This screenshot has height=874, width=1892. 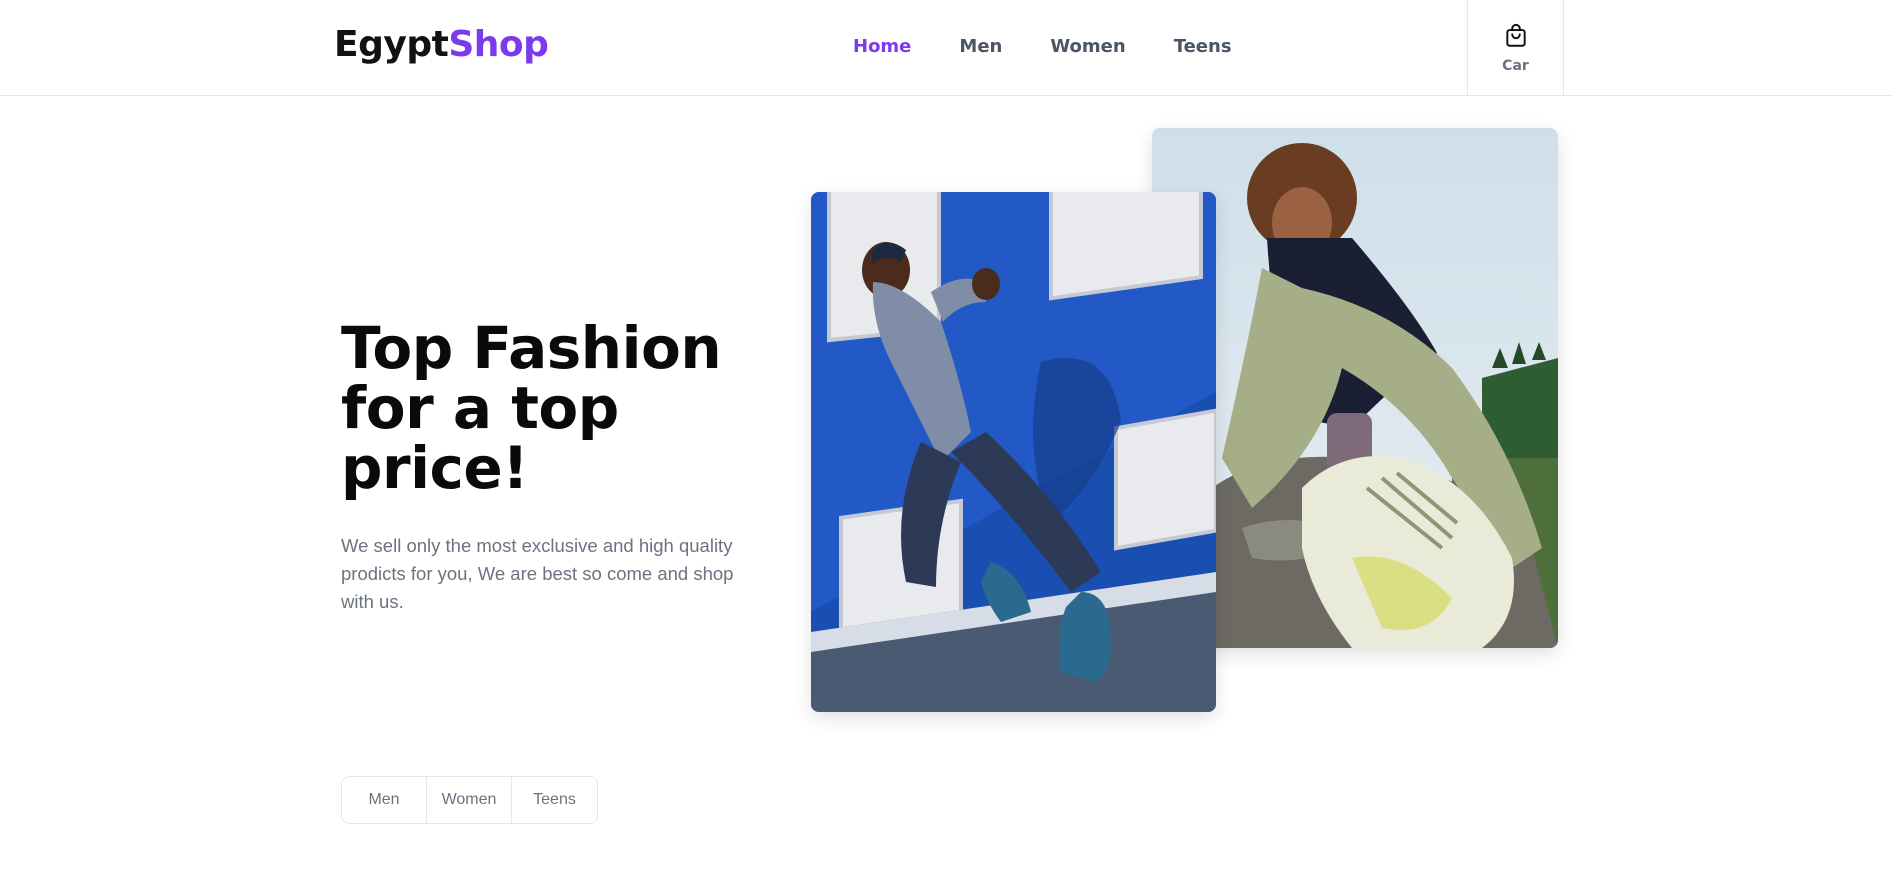 I want to click on nav-link-home: Home, so click(x=882, y=46).